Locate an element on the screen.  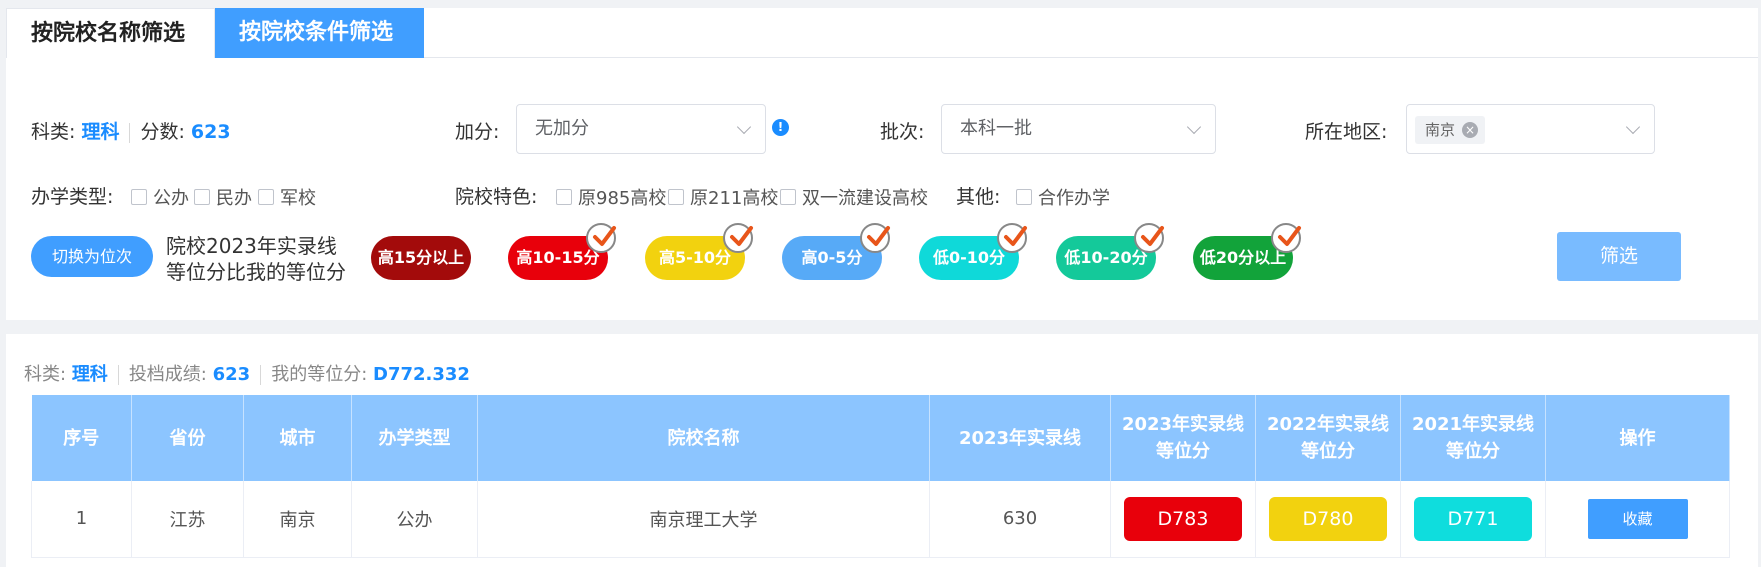
cell-action: 收藏 is located at coordinates (1637, 519).